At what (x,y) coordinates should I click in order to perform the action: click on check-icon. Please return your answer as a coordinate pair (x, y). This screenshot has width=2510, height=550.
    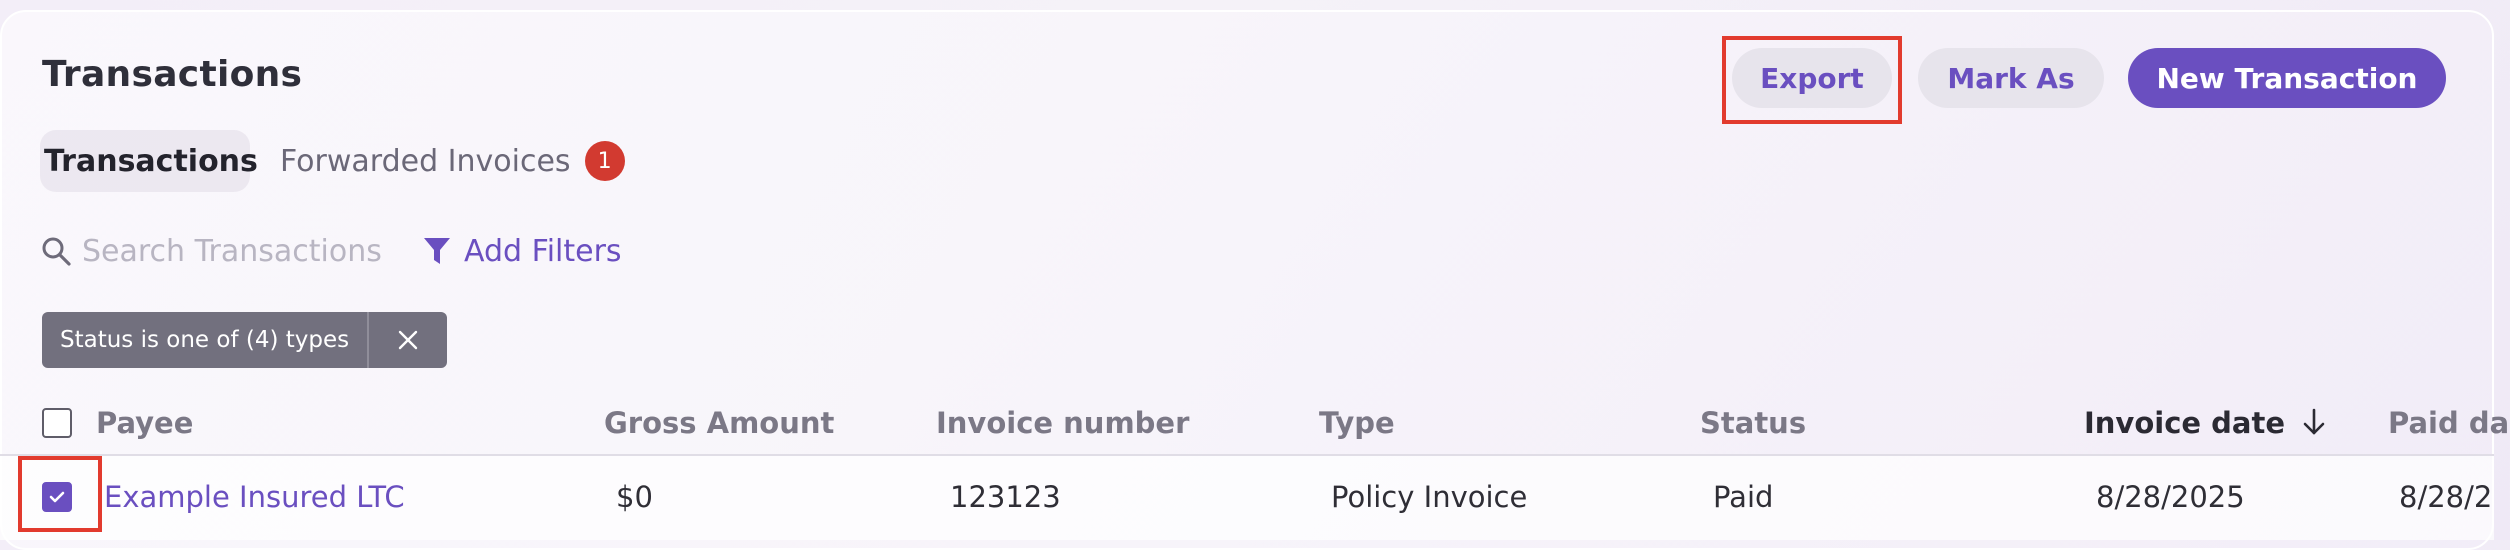
    Looking at the image, I should click on (57, 497).